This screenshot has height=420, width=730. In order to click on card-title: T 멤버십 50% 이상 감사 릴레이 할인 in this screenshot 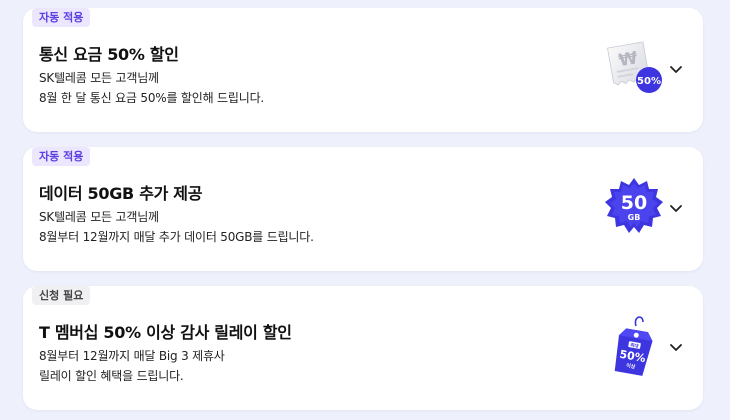, I will do `click(165, 332)`.